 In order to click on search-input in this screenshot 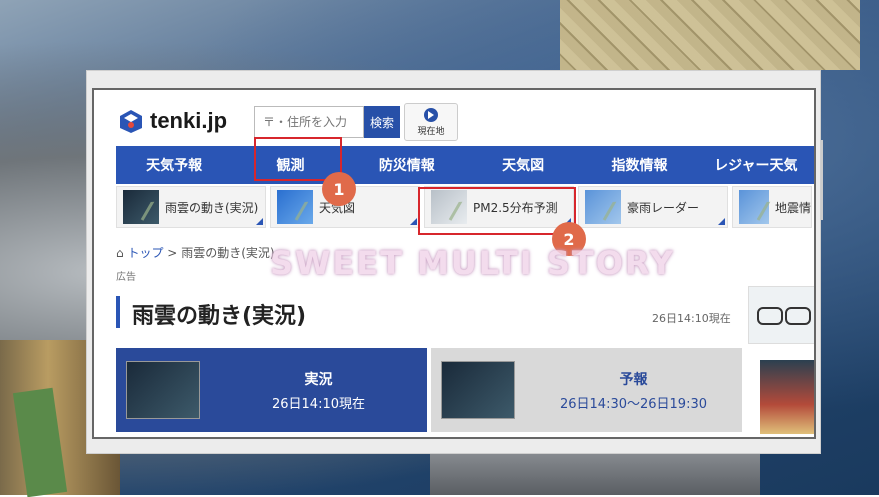, I will do `click(309, 122)`.